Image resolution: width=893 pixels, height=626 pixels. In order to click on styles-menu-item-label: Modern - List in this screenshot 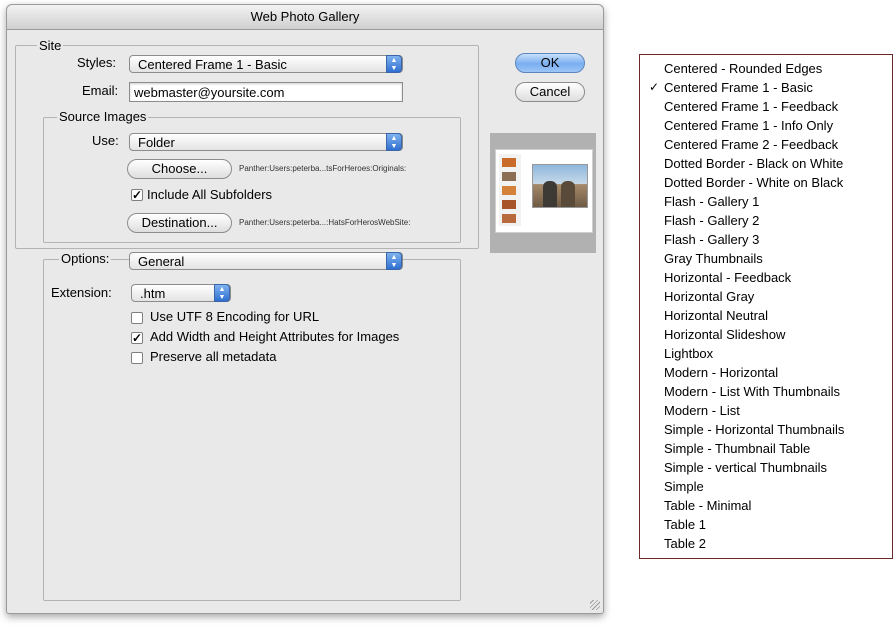, I will do `click(702, 410)`.